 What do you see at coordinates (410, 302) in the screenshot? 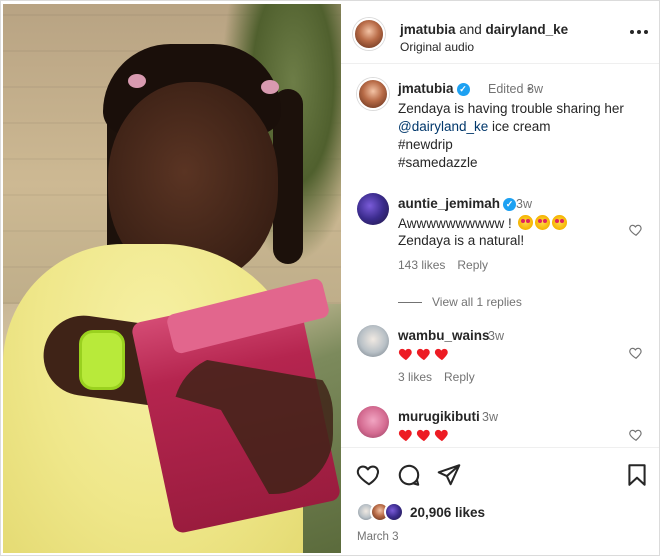
I see `replies-dash` at bounding box center [410, 302].